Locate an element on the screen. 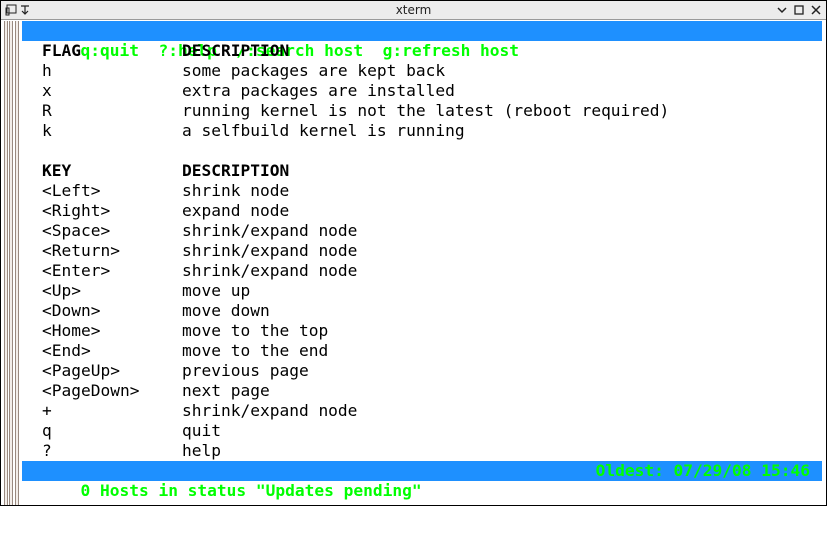  flag-key: k is located at coordinates (47, 130).